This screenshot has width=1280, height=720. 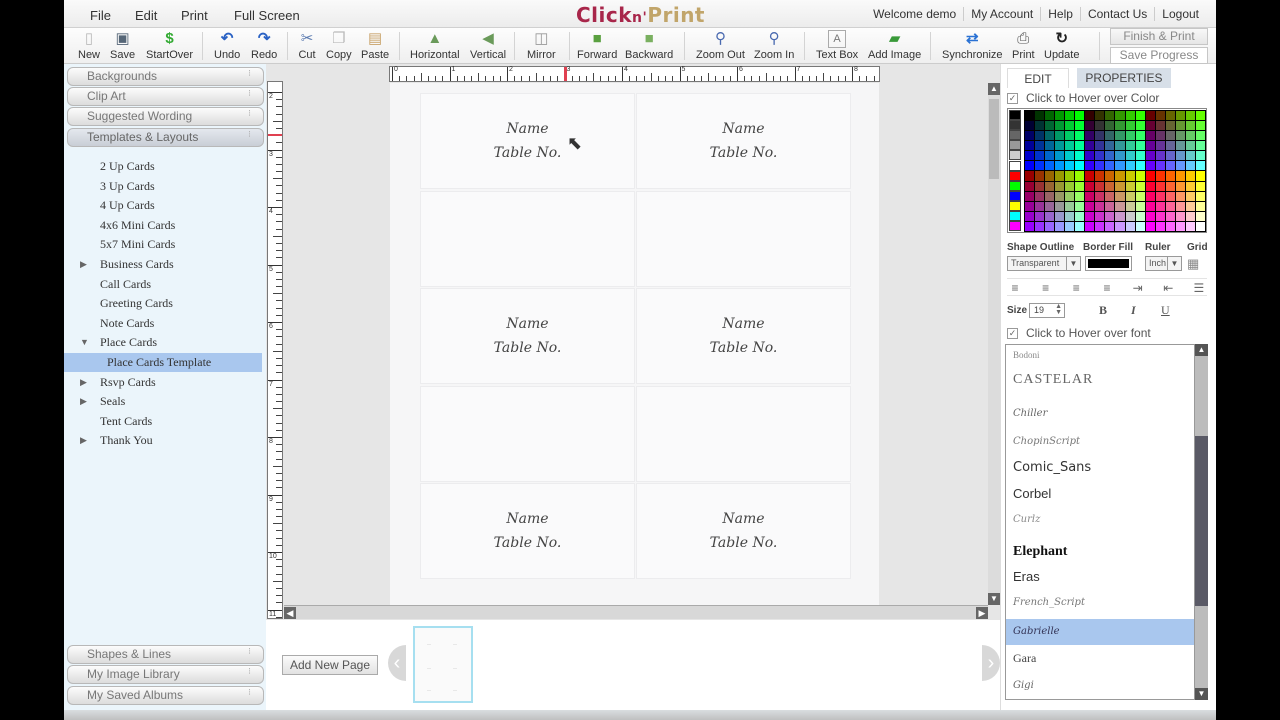 I want to click on flip-horizontal-button: ▲ Horizontal, so click(x=435, y=45).